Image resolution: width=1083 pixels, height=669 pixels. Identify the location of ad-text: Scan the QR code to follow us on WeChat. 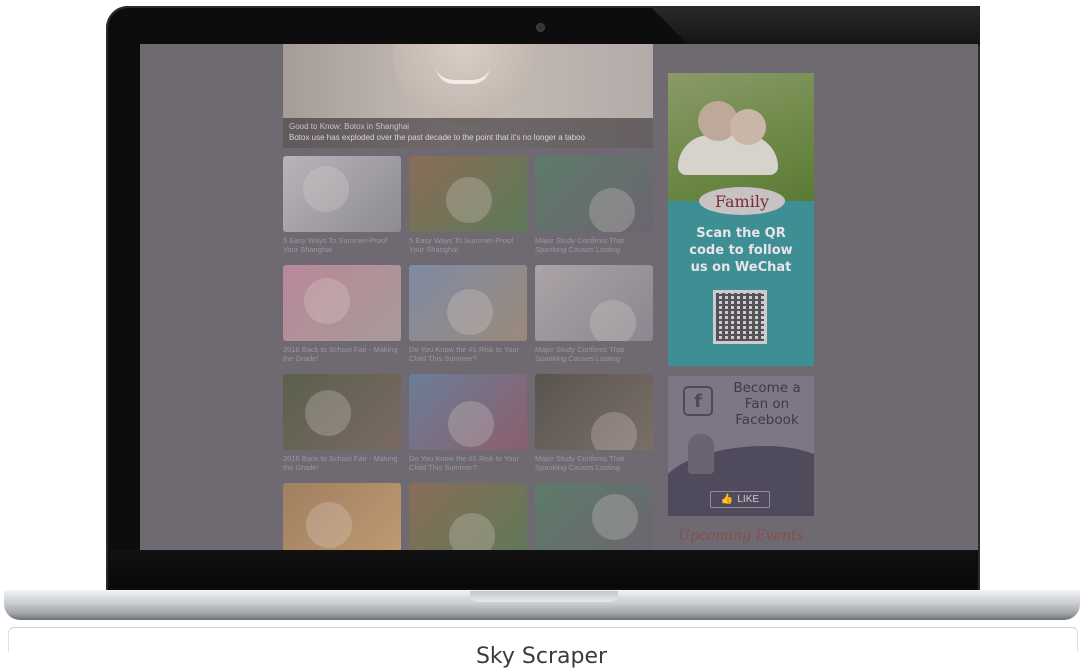
(741, 250).